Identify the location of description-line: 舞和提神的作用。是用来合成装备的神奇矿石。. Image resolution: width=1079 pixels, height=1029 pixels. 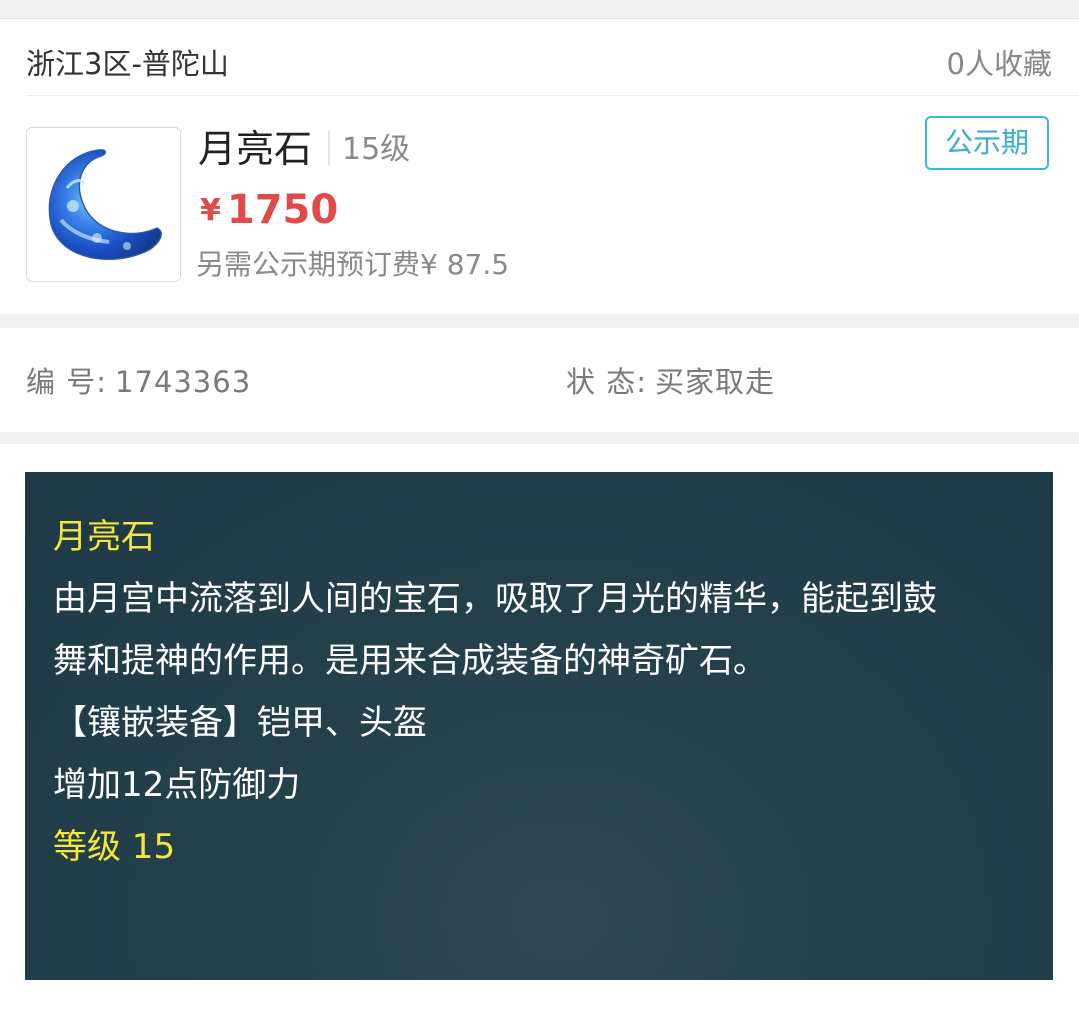
(410, 661).